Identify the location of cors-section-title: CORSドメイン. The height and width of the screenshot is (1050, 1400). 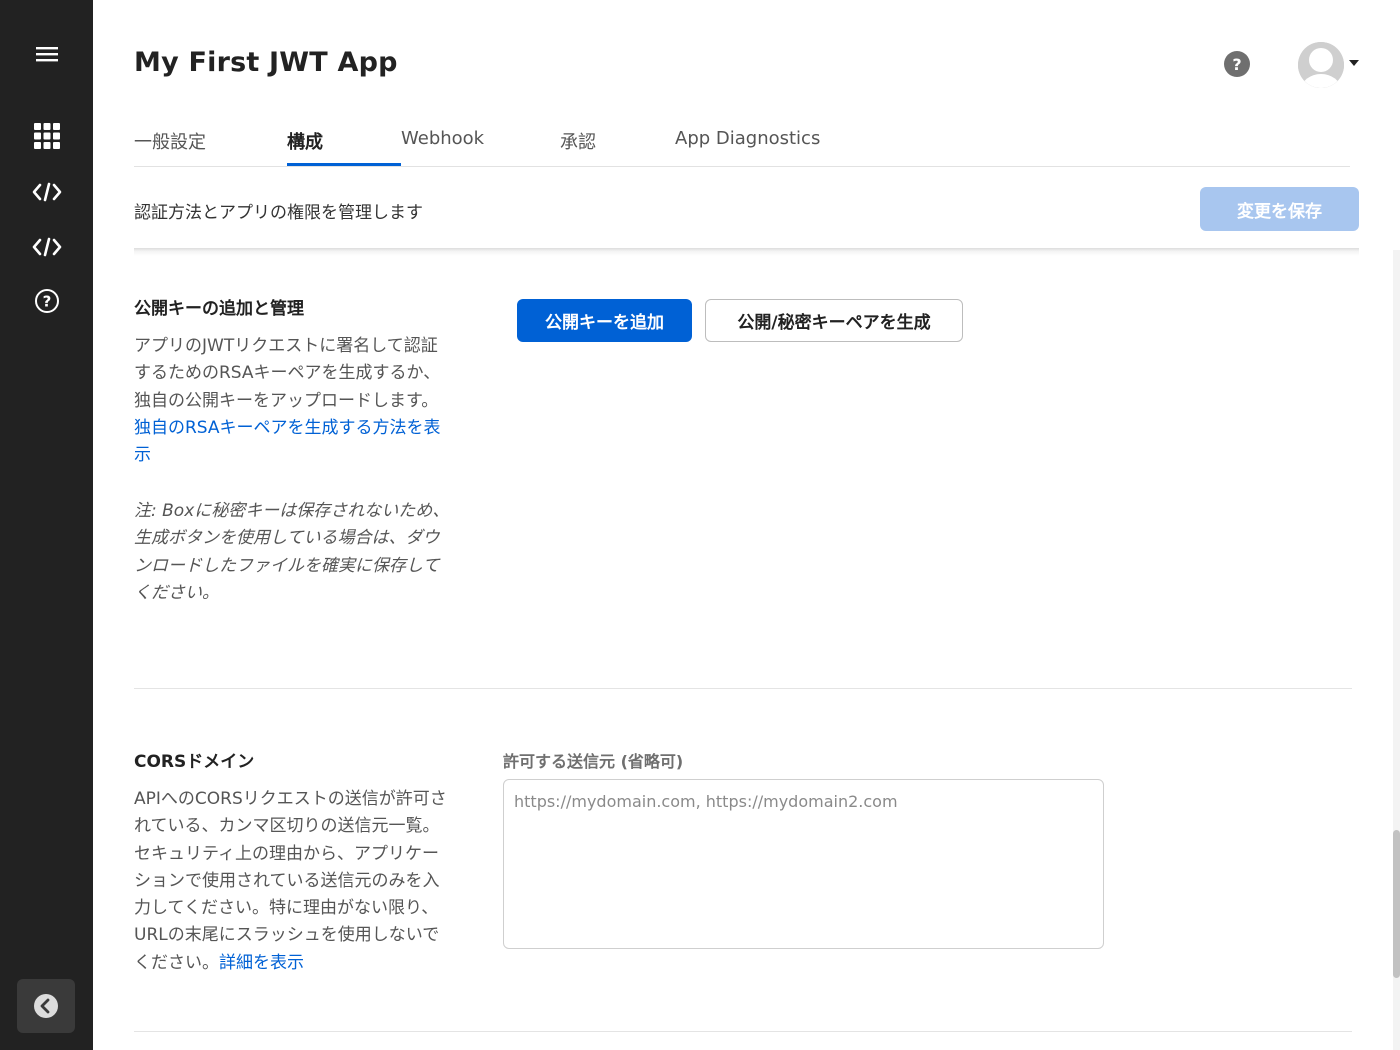
(194, 762).